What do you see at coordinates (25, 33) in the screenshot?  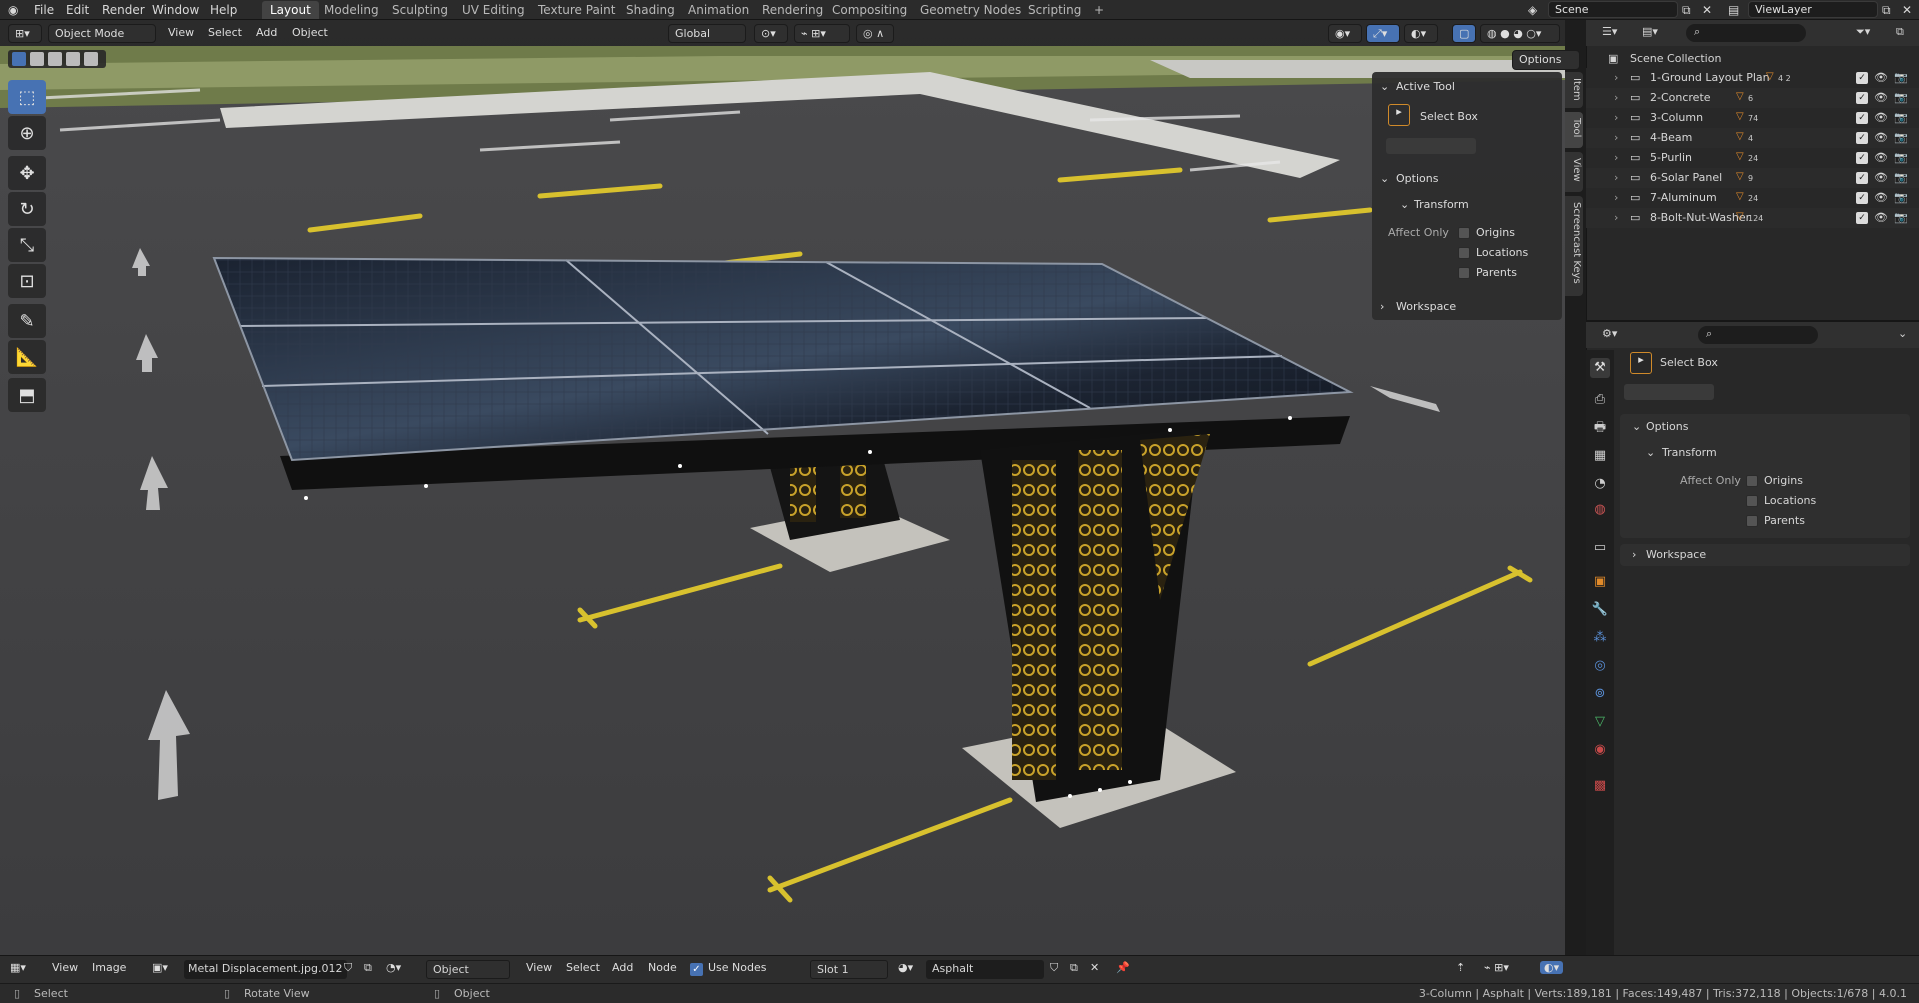 I see `editor-type-icon: ⊞▾` at bounding box center [25, 33].